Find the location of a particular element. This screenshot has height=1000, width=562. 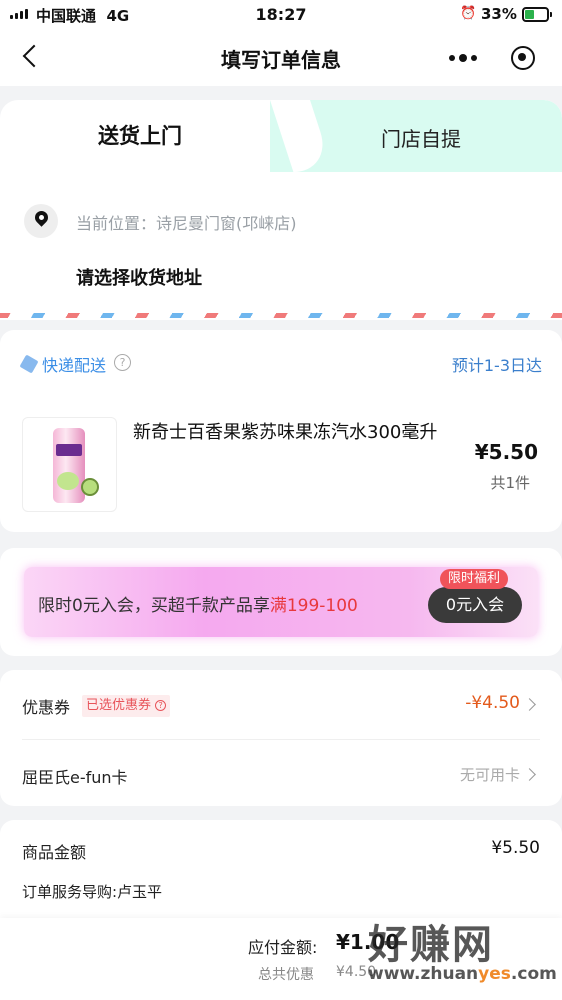

alarm-icon: ⏰ is located at coordinates (468, 13).